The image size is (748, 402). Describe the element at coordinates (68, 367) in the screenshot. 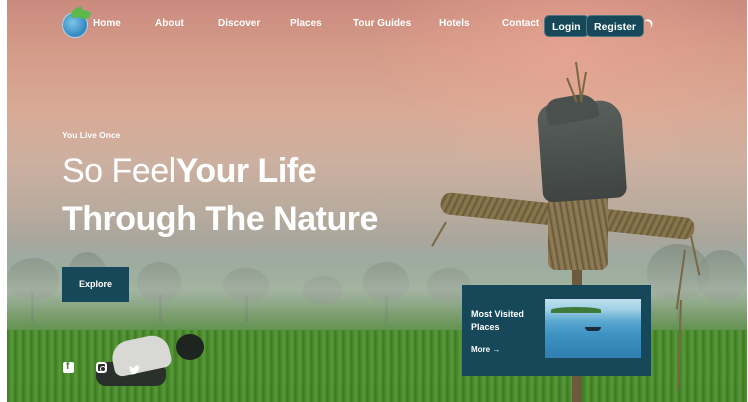

I see `facebook-icon` at that location.